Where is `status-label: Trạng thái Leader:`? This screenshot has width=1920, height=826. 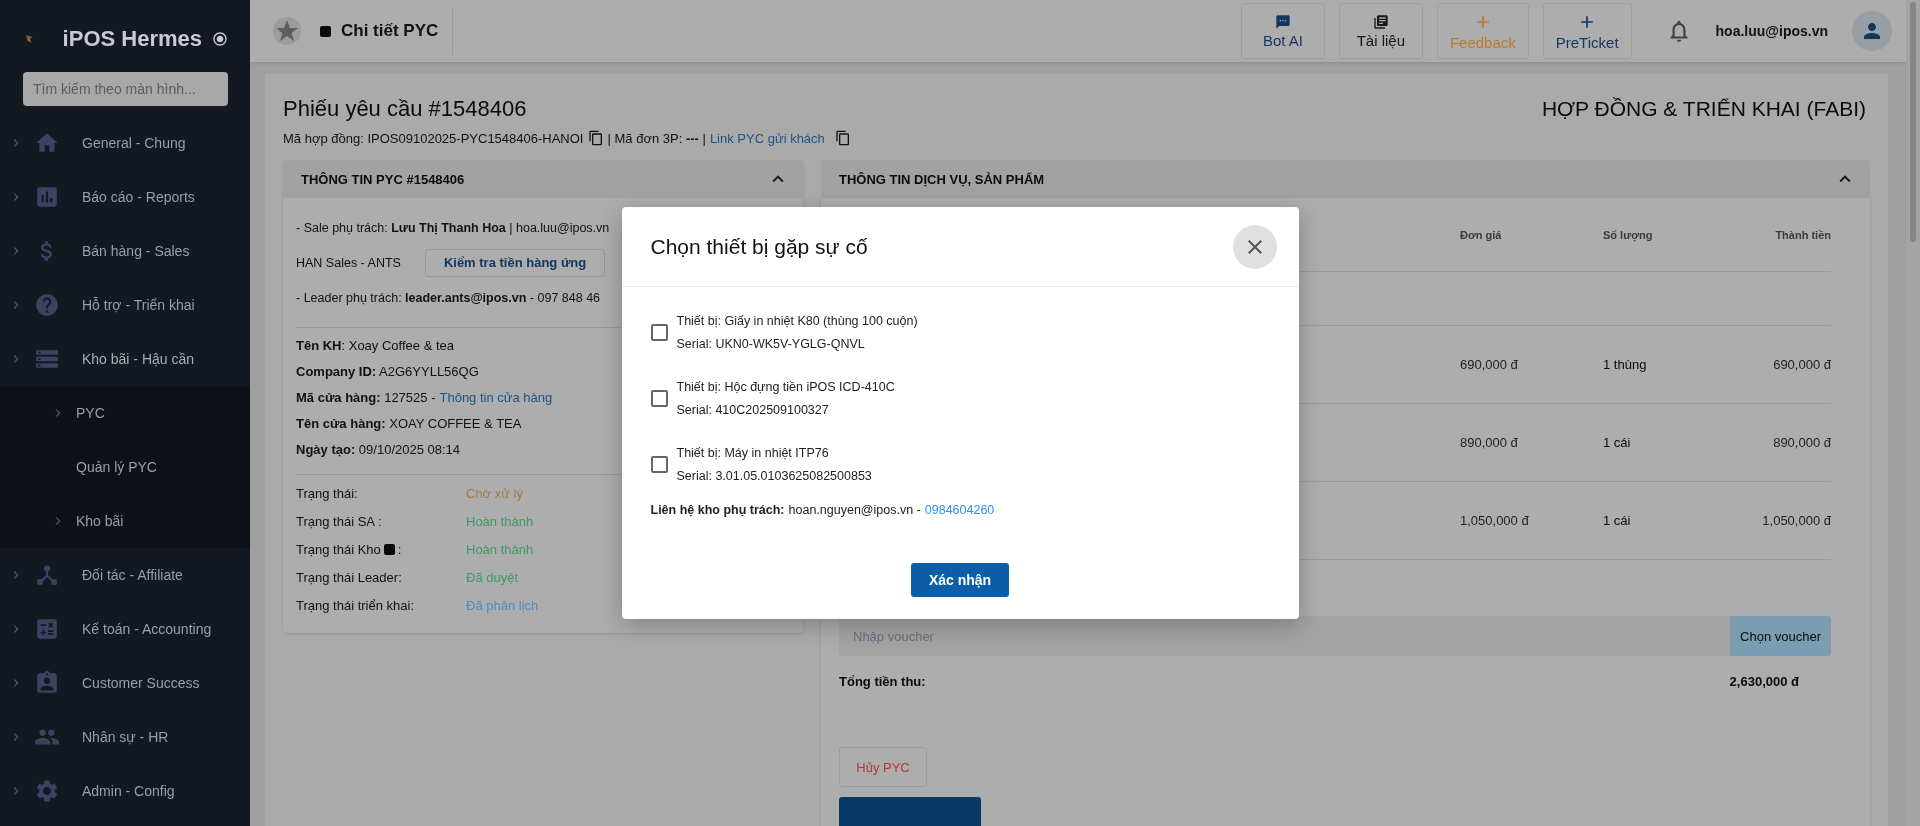
status-label: Trạng thái Leader: is located at coordinates (349, 577).